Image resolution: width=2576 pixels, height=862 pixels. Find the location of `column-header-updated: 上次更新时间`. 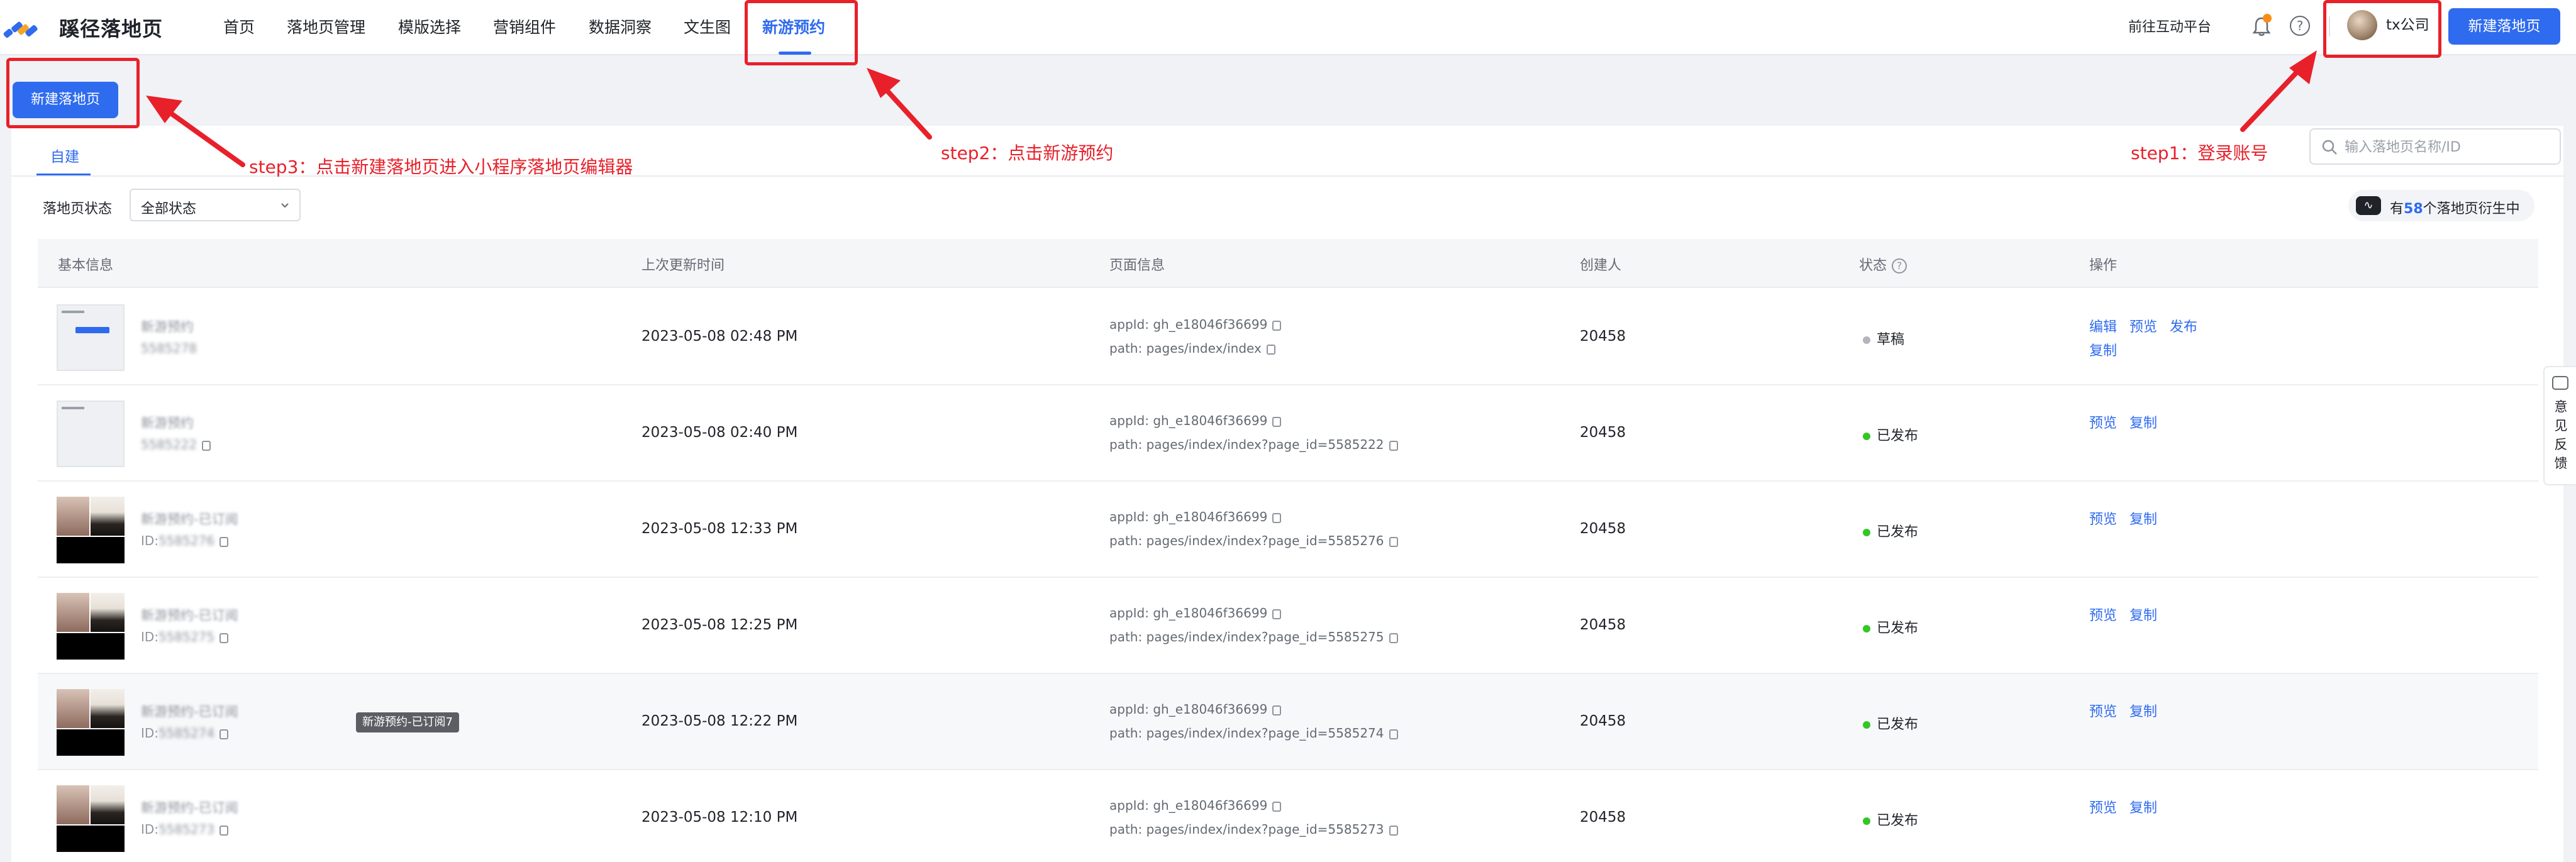

column-header-updated: 上次更新时间 is located at coordinates (683, 266).